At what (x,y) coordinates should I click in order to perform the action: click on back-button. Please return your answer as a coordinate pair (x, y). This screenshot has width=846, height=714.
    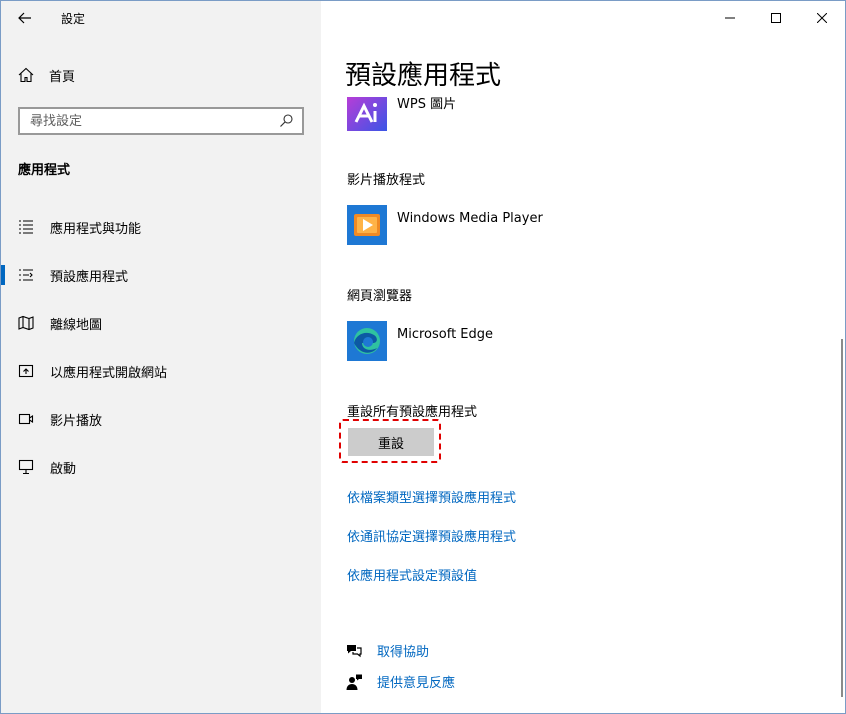
    Looking at the image, I should click on (25, 18).